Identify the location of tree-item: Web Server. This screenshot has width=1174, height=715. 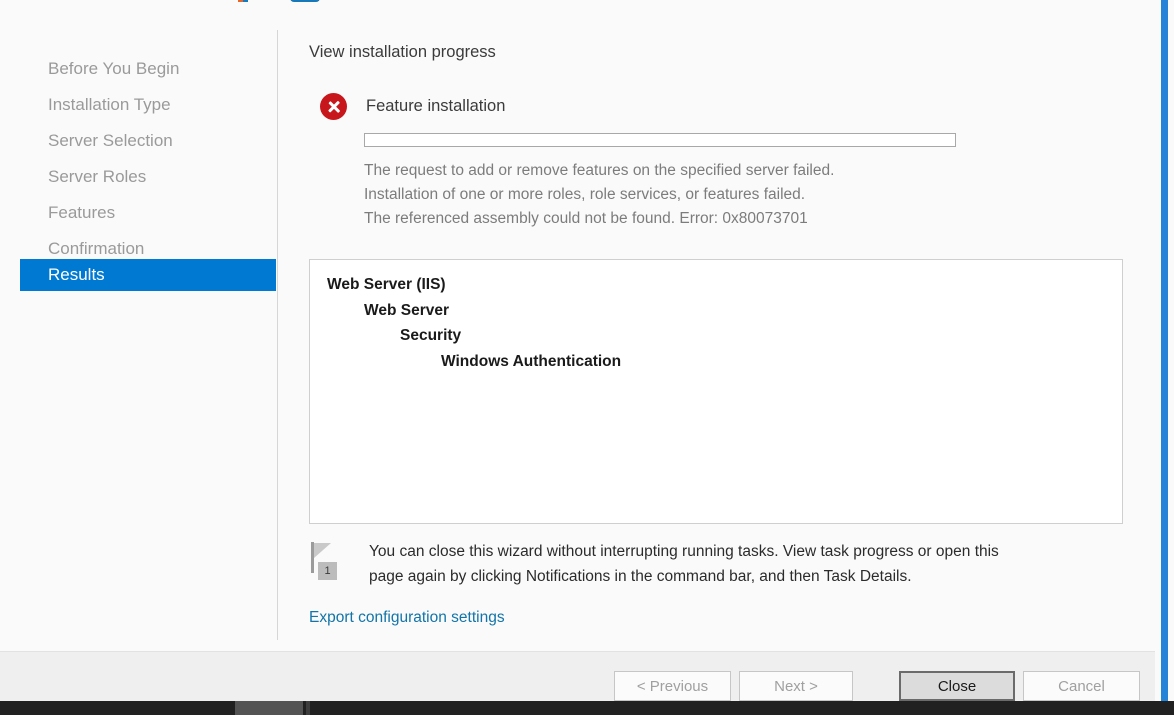
(407, 310).